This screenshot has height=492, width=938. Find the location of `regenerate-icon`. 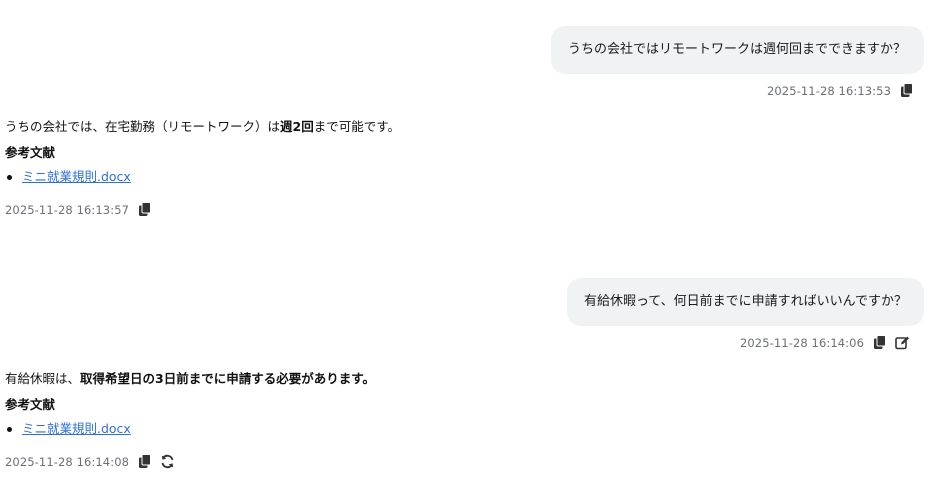

regenerate-icon is located at coordinates (167, 461).